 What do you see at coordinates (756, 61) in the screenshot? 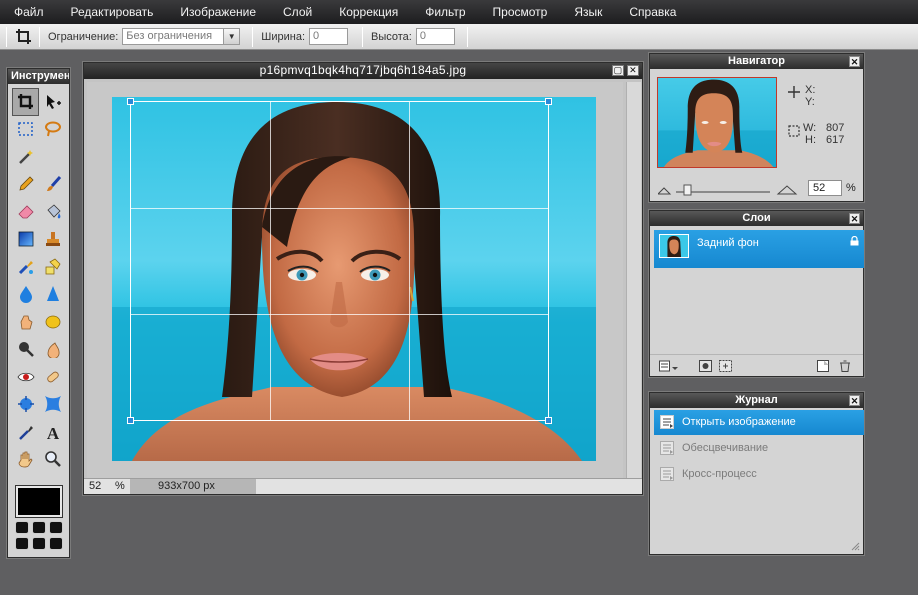
I see `navigator-title-text: Навигатор` at bounding box center [756, 61].